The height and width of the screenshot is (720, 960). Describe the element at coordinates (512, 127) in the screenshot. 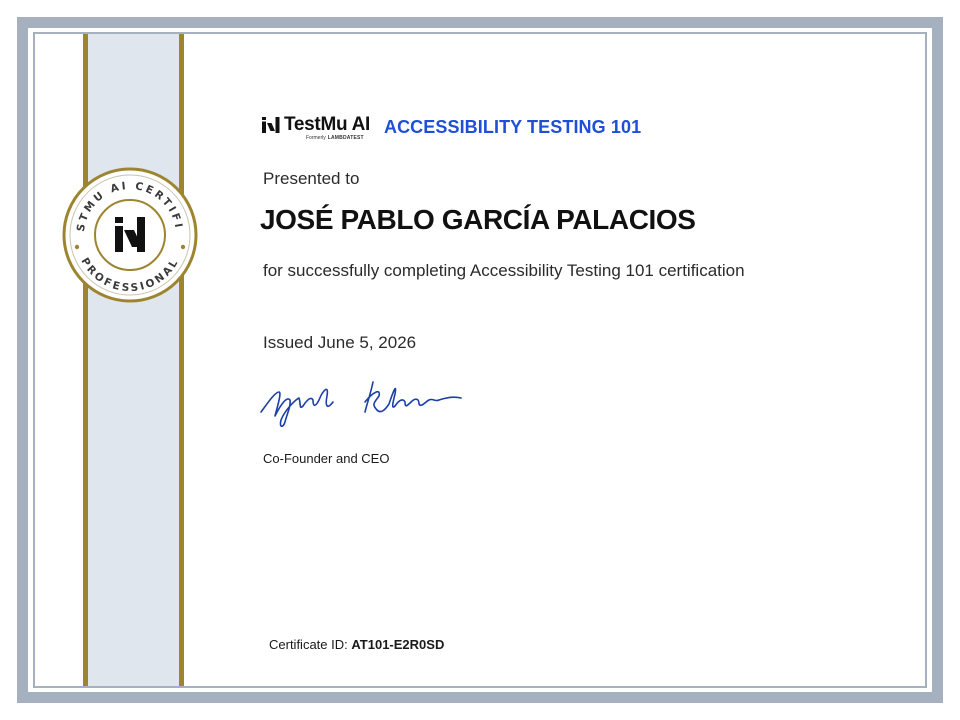

I see `course-title: ACCESSIBILITY TESTING 101` at that location.